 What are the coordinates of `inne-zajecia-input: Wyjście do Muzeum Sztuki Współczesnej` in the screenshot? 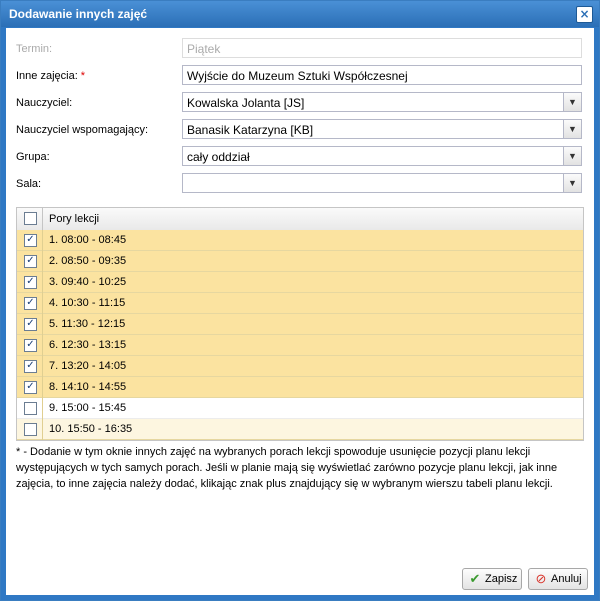 It's located at (382, 75).